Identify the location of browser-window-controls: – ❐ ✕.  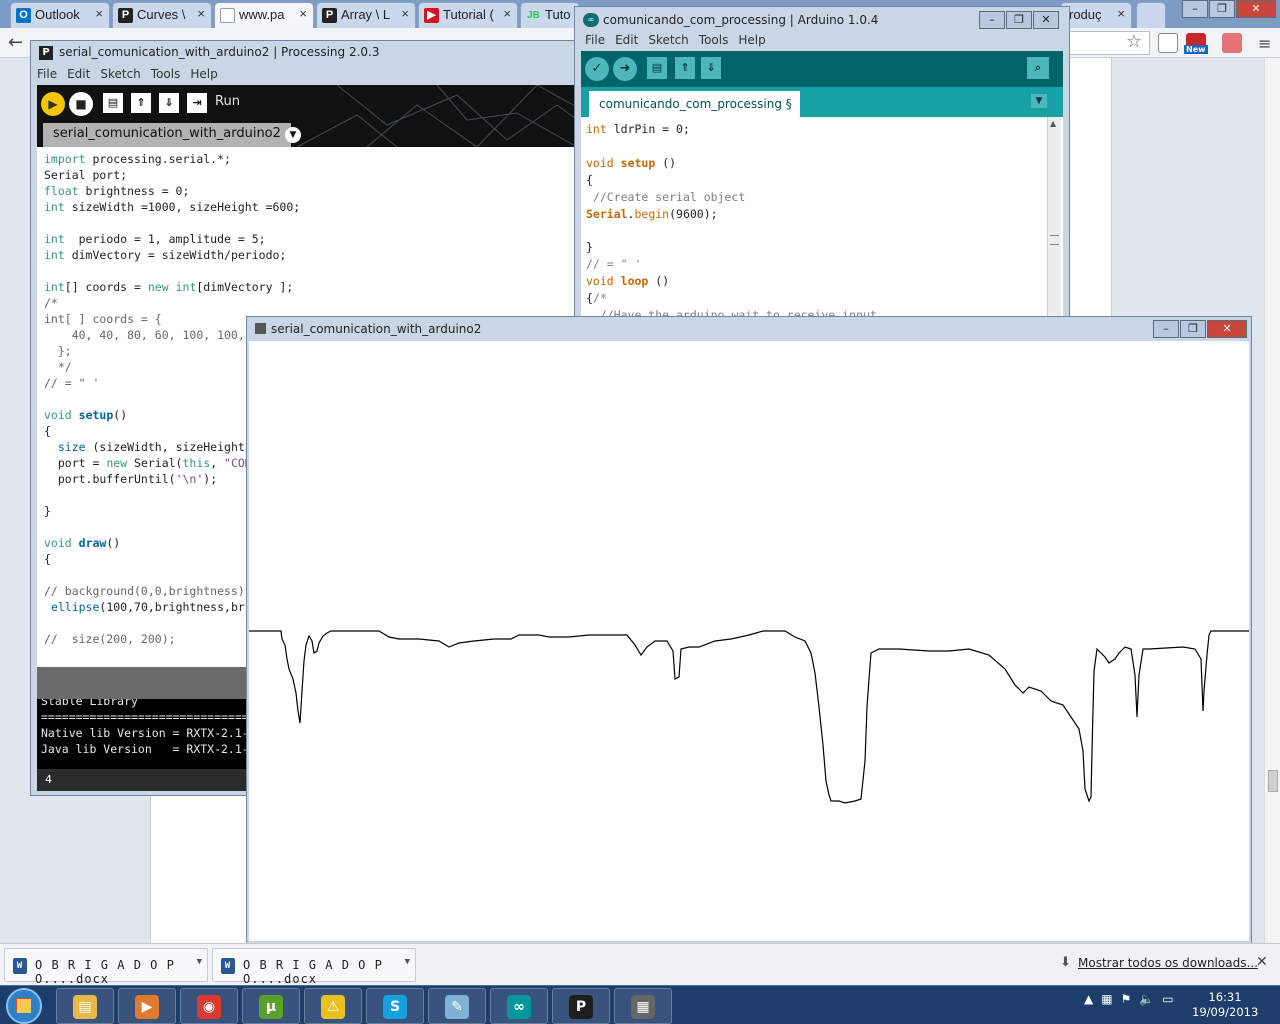
(1228, 10).